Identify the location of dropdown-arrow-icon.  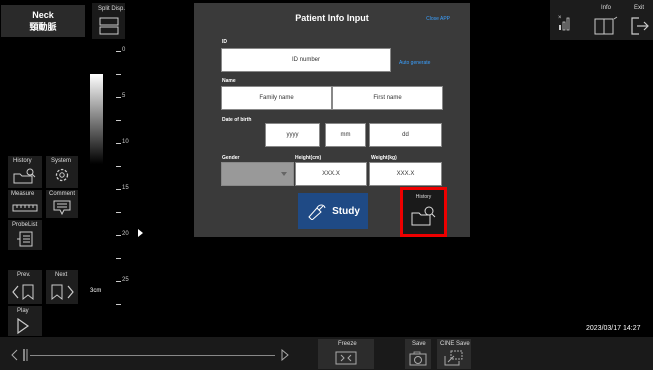
(284, 174).